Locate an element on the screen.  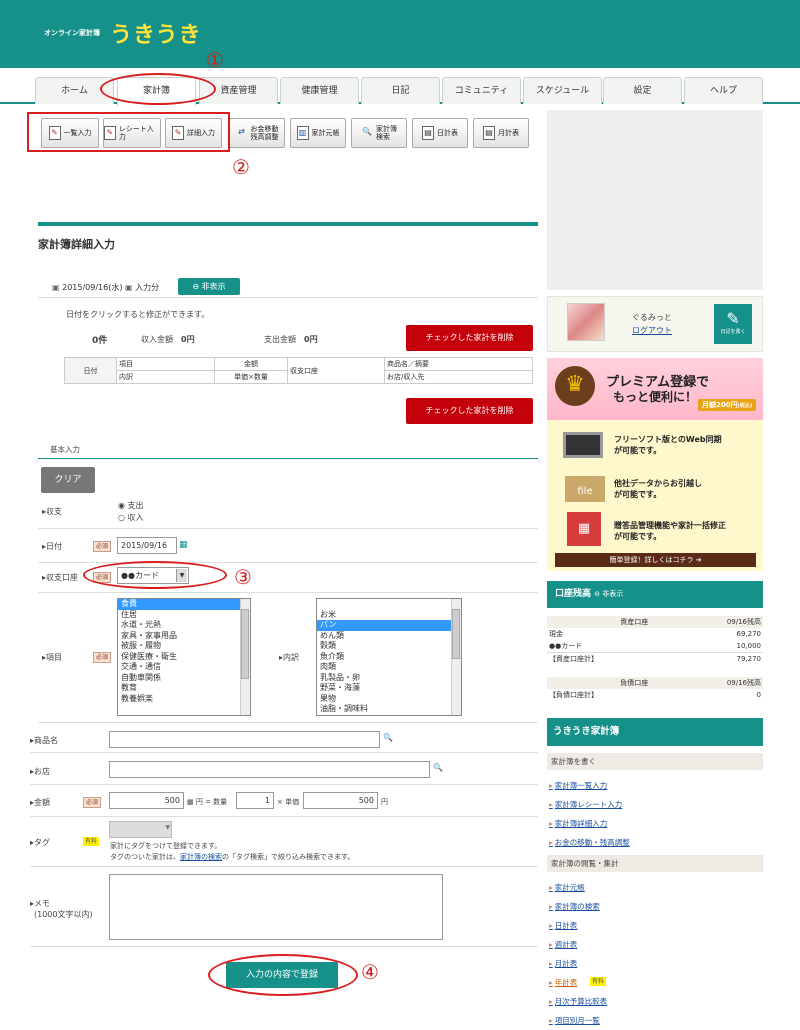
menu-link-receipt-input: 家計簿レシート入力 is located at coordinates (586, 804).